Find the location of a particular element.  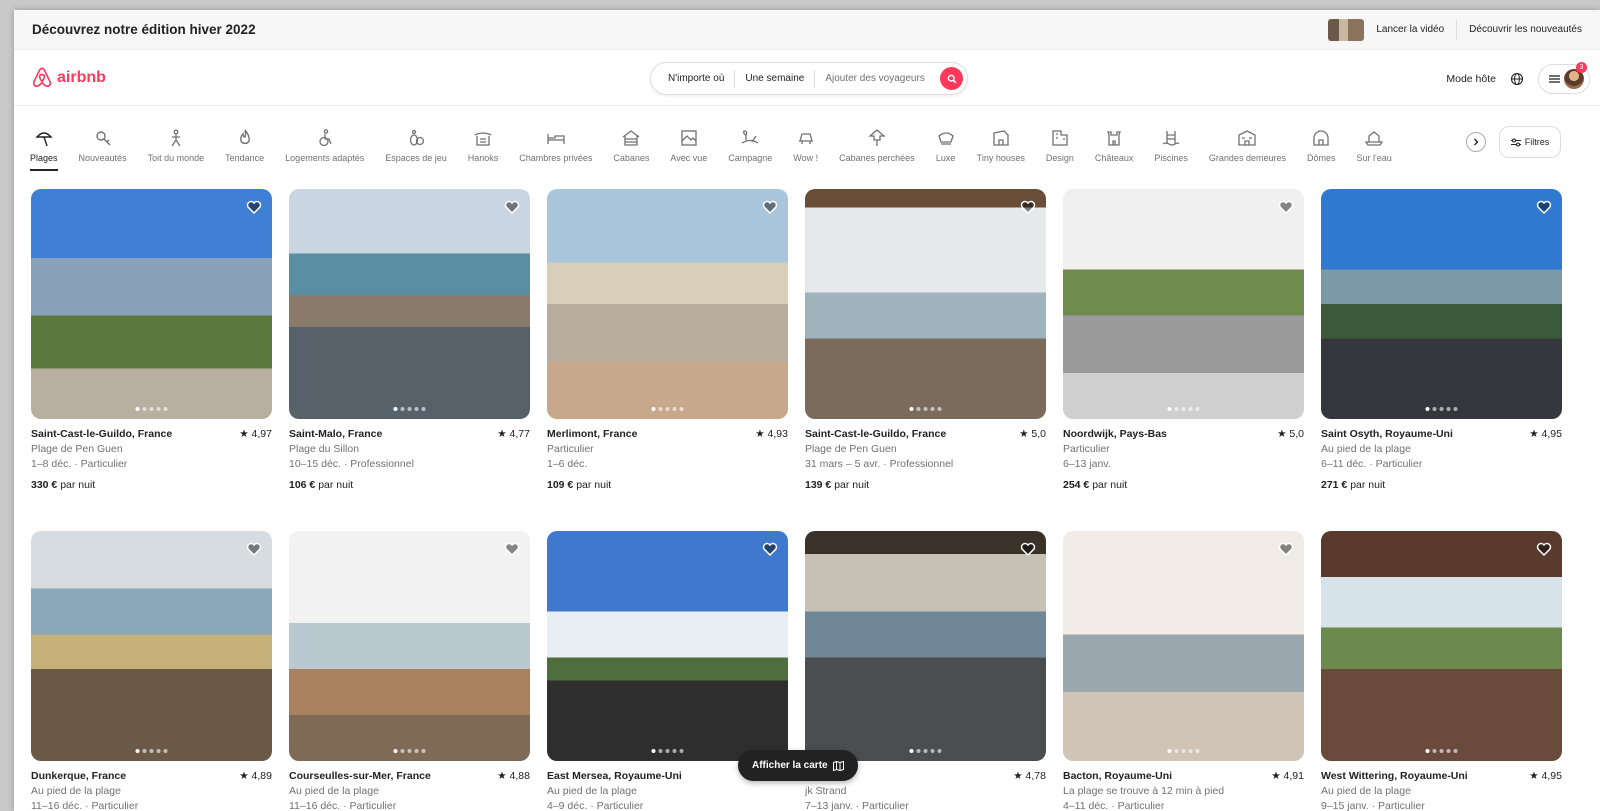

category-15: Tiny houses is located at coordinates (1001, 145).